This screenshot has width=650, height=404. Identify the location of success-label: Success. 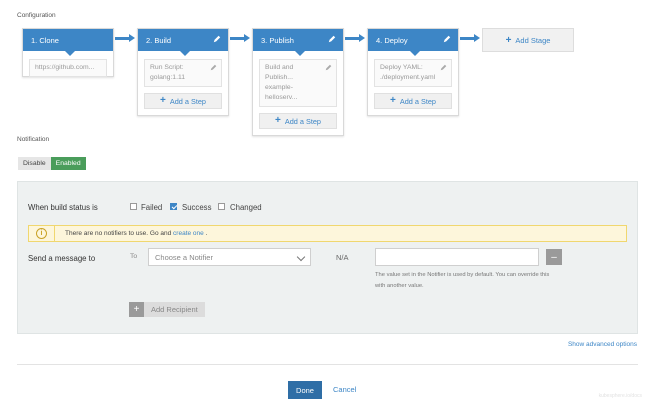
(197, 207).